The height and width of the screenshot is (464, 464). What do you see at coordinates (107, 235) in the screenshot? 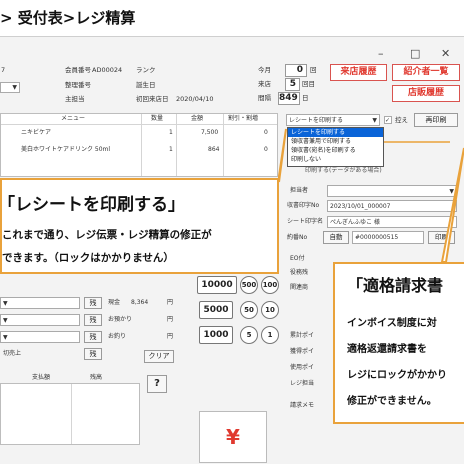
I see `callout1-line1: これまで通り、レジ伝票・レジ精算の修正が` at bounding box center [107, 235].